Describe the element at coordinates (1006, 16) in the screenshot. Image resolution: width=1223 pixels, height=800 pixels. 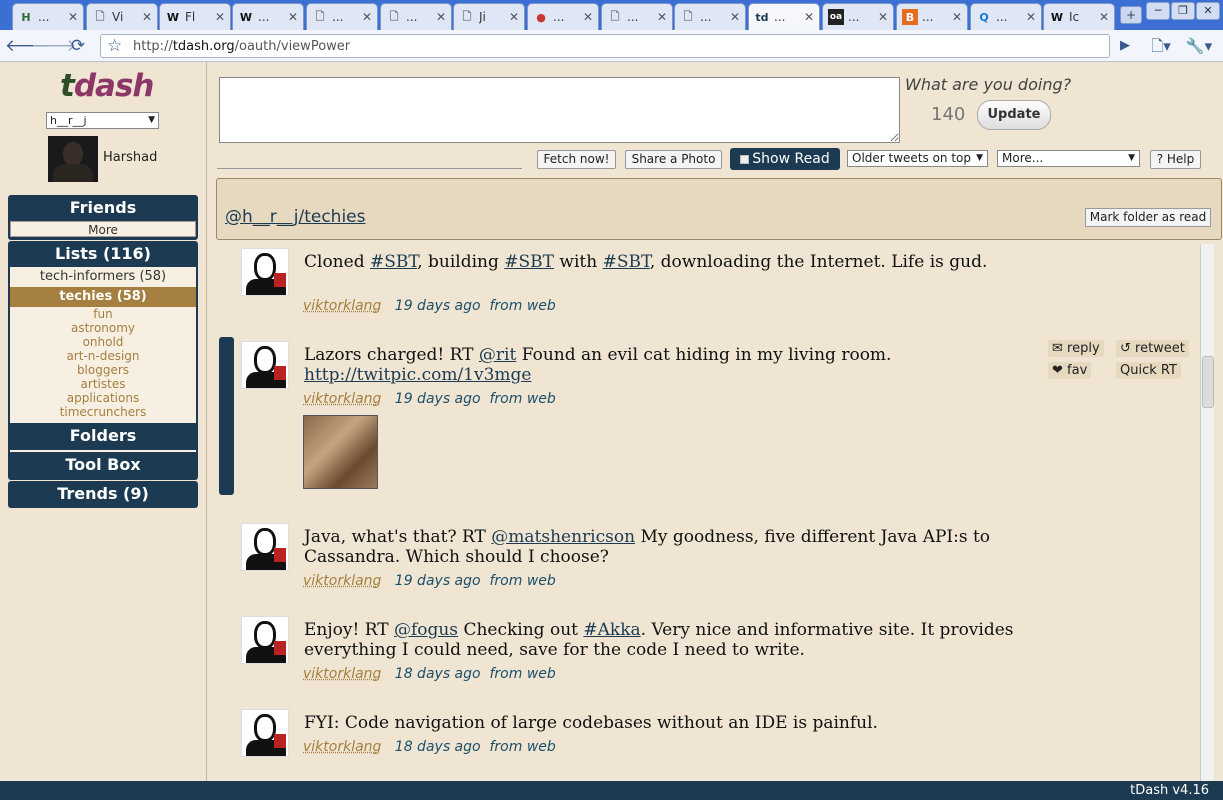
I see `browser-tab: Q... ✕` at that location.